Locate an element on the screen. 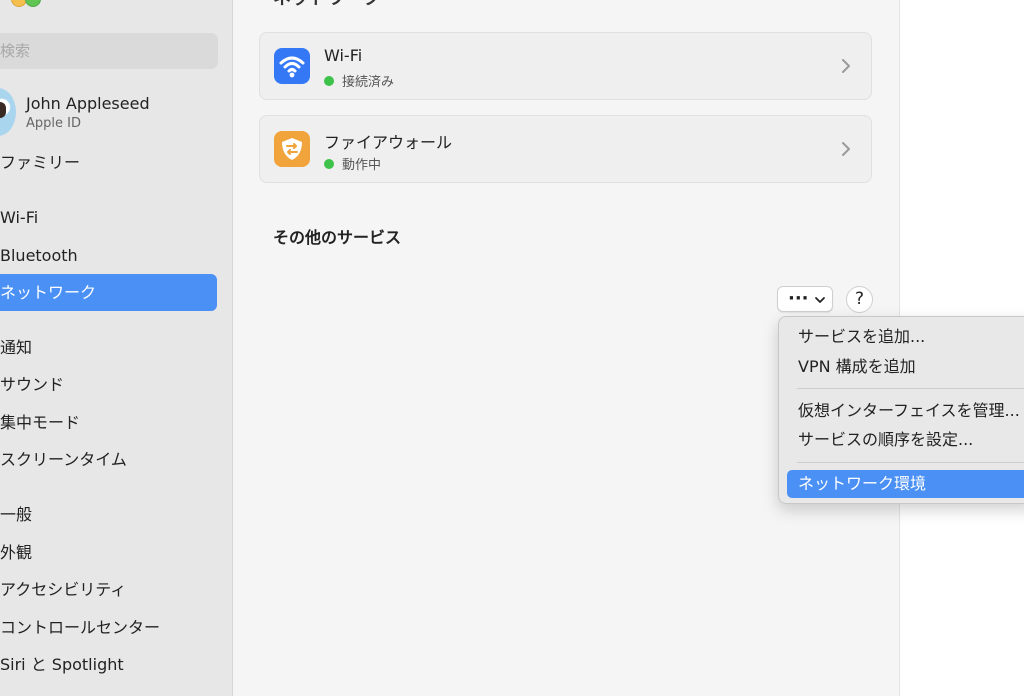  search-input is located at coordinates (100, 51).